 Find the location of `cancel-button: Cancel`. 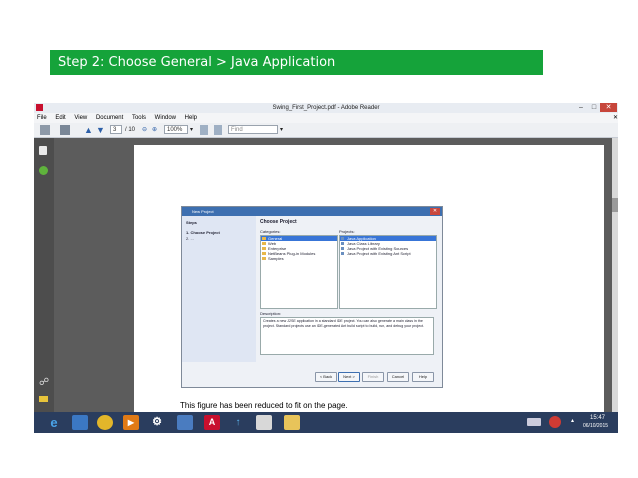

cancel-button: Cancel is located at coordinates (398, 377).